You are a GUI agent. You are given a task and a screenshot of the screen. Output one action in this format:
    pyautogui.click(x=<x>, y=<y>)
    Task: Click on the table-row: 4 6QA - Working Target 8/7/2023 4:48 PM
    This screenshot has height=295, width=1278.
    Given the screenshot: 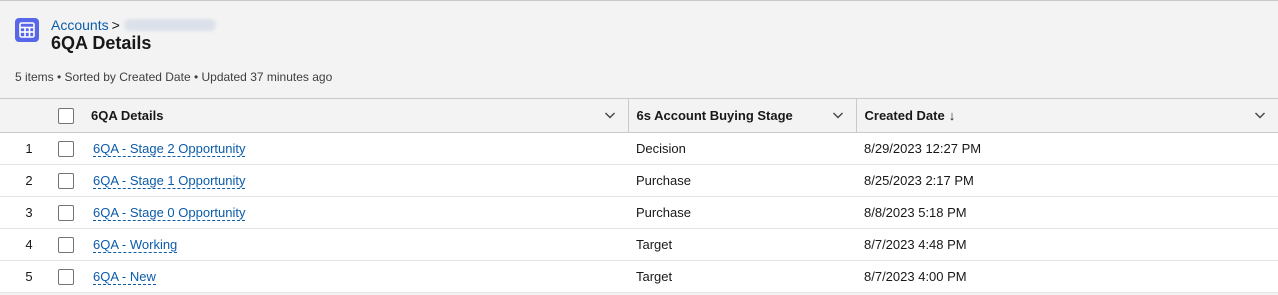 What is the action you would take?
    pyautogui.click(x=639, y=244)
    